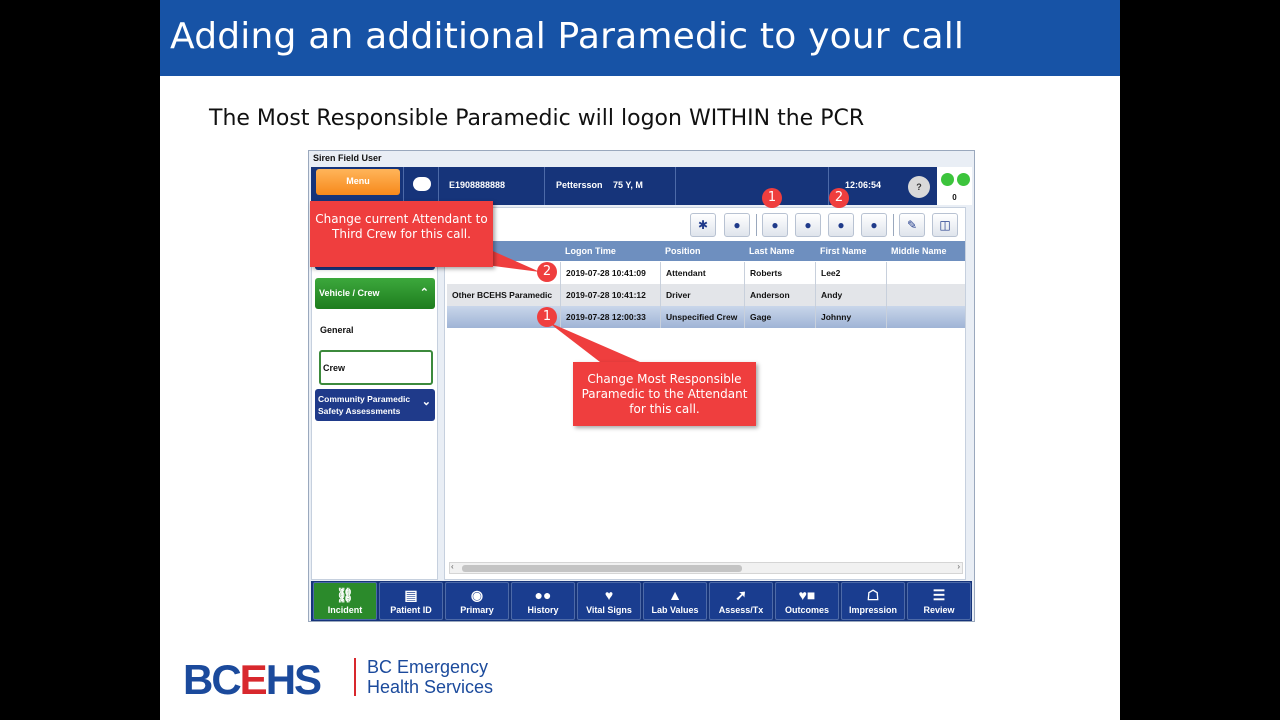  What do you see at coordinates (770, 295) in the screenshot?
I see `row-last-name: Anderson` at bounding box center [770, 295].